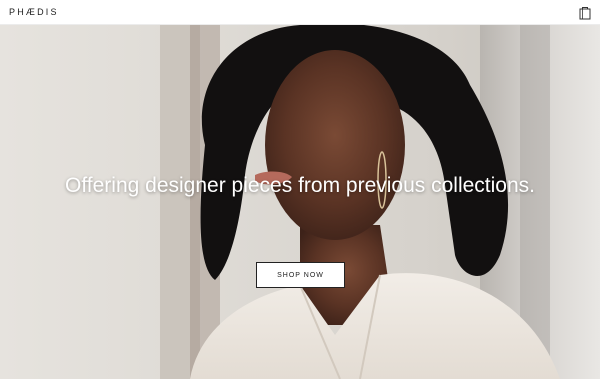  Describe the element at coordinates (300, 275) in the screenshot. I see `shop-now-button: SHOP NOW` at that location.